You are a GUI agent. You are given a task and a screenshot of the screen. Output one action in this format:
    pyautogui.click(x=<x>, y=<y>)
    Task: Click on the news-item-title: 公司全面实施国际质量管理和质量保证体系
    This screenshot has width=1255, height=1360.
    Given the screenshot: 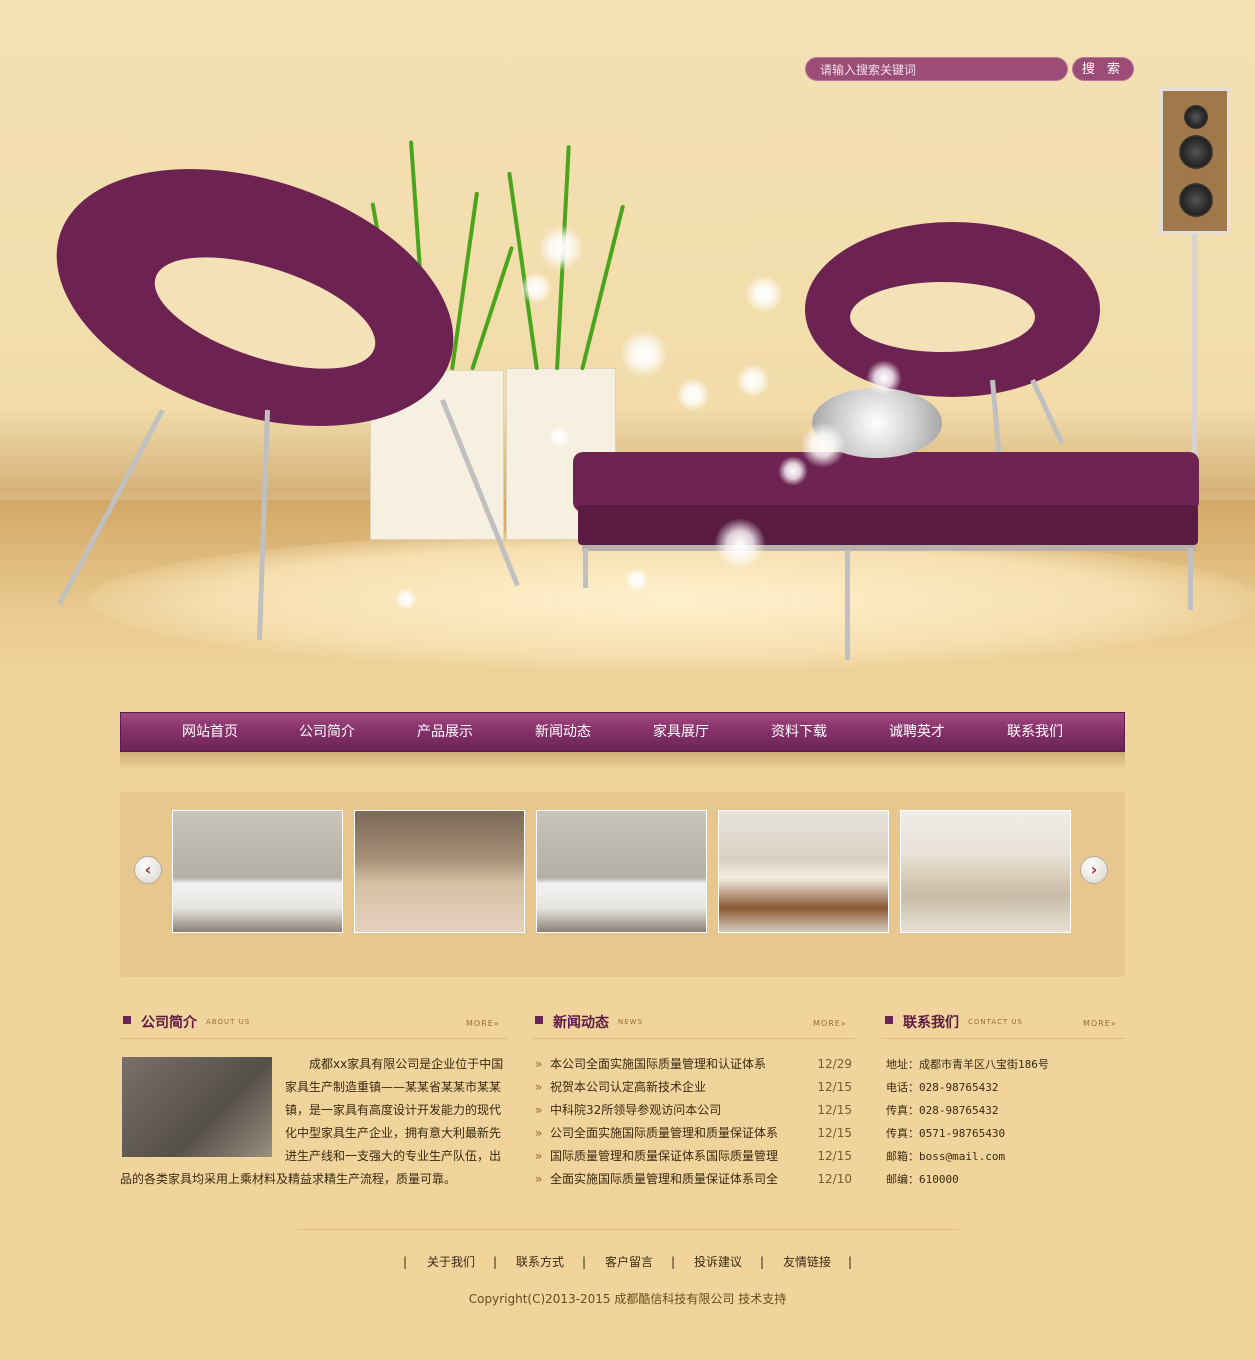 What is the action you would take?
    pyautogui.click(x=664, y=1133)
    